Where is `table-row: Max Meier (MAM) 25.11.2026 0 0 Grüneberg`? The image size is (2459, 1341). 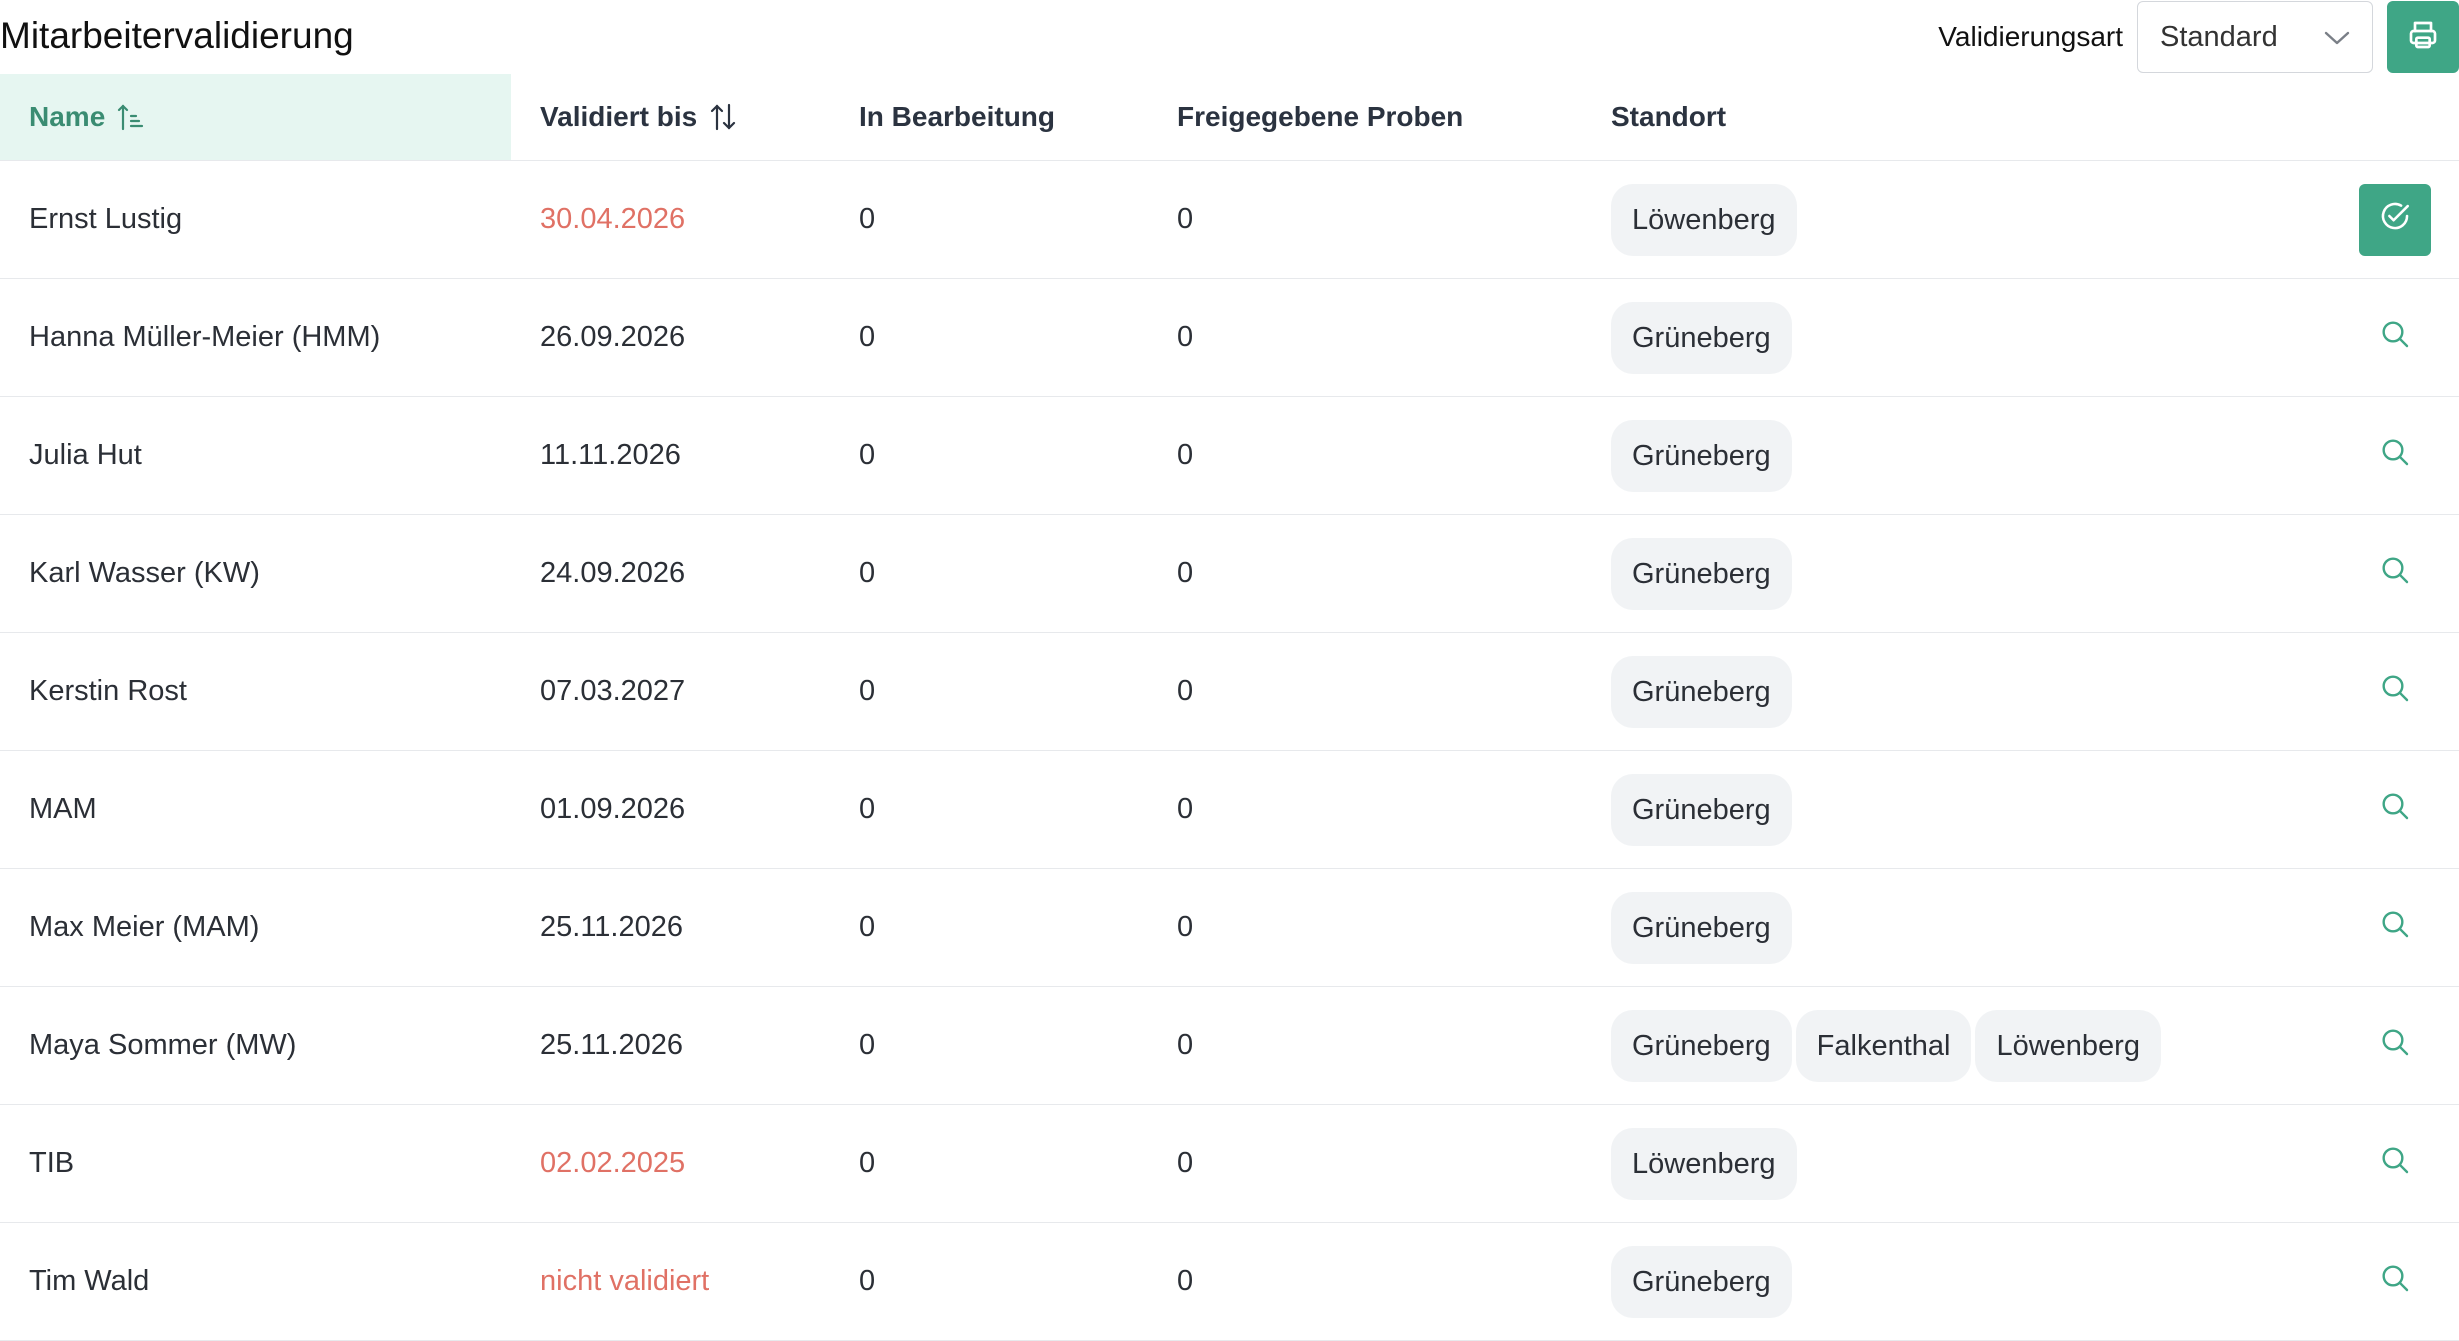 table-row: Max Meier (MAM) 25.11.2026 0 0 Grüneberg is located at coordinates (1229, 927).